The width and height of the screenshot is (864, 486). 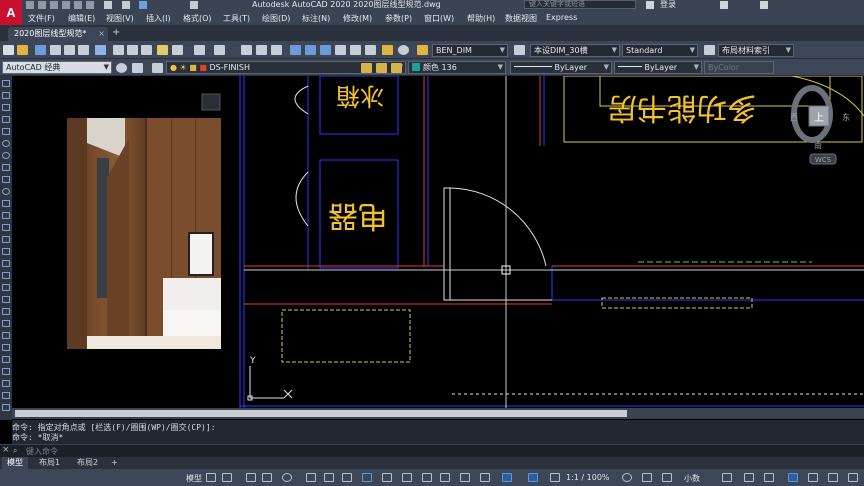 I want to click on tool-palettes-icon, so click(x=325, y=50).